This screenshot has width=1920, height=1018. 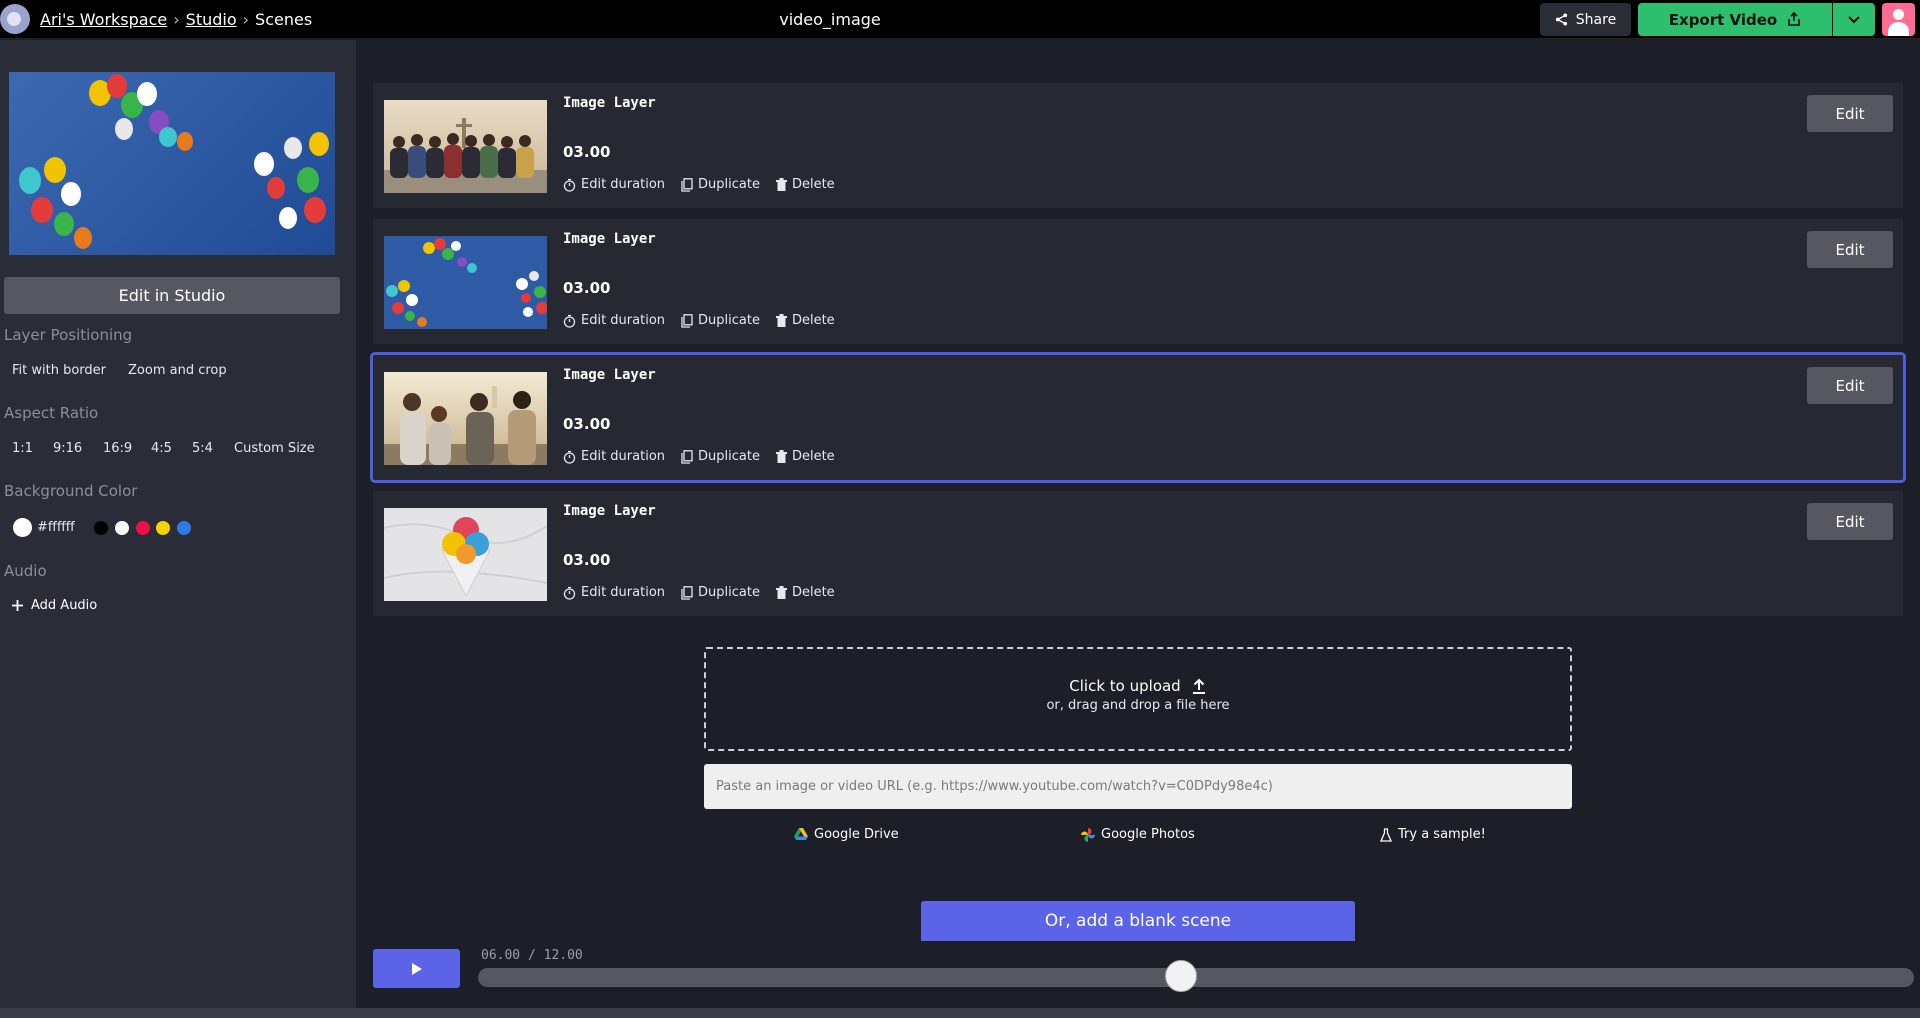 I want to click on aspect-ratio-4-5: 4:5, so click(x=161, y=448).